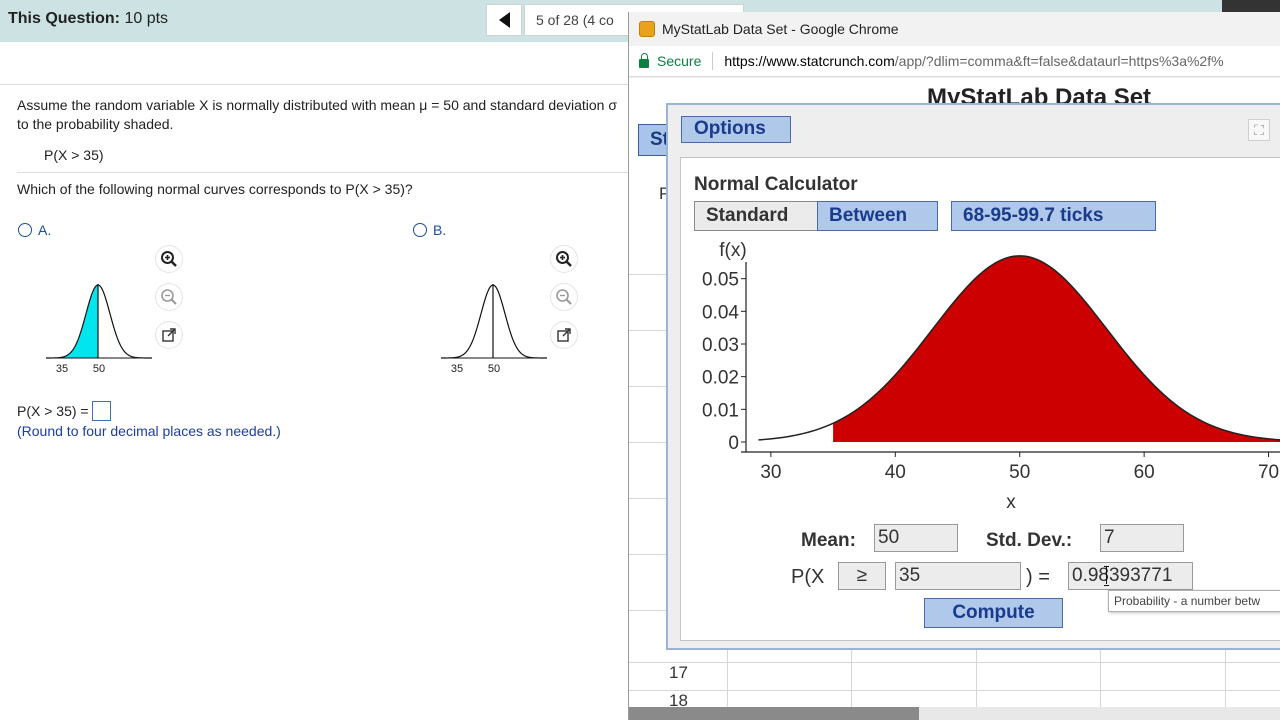  What do you see at coordinates (45, 230) in the screenshot?
I see `option-a-label: A.` at bounding box center [45, 230].